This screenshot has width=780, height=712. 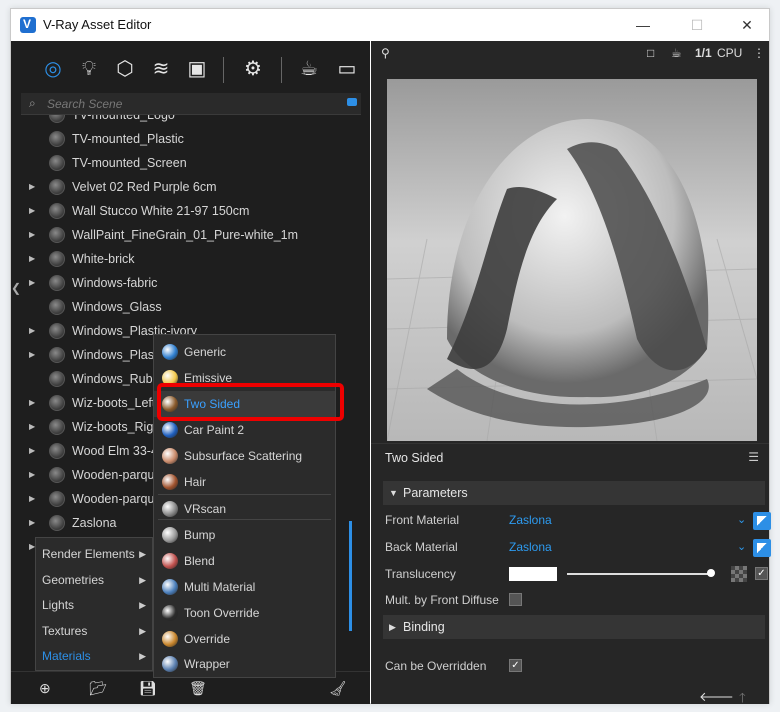 I want to click on menu-item-wrapper: Wrapper, so click(x=244, y=664).